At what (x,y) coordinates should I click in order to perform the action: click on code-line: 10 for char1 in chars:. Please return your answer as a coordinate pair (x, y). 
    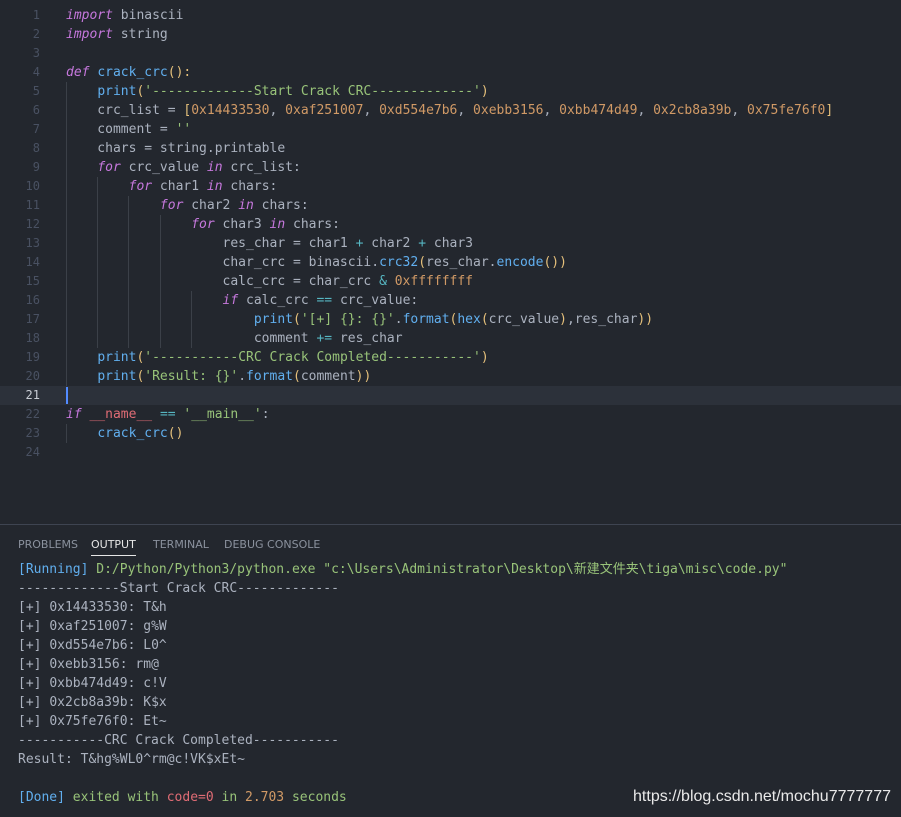
    Looking at the image, I should click on (450, 186).